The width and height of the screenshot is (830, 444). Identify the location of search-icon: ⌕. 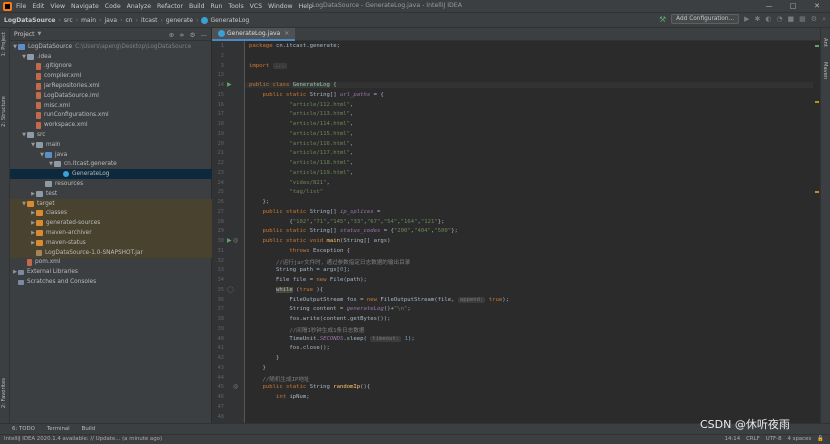
(824, 19).